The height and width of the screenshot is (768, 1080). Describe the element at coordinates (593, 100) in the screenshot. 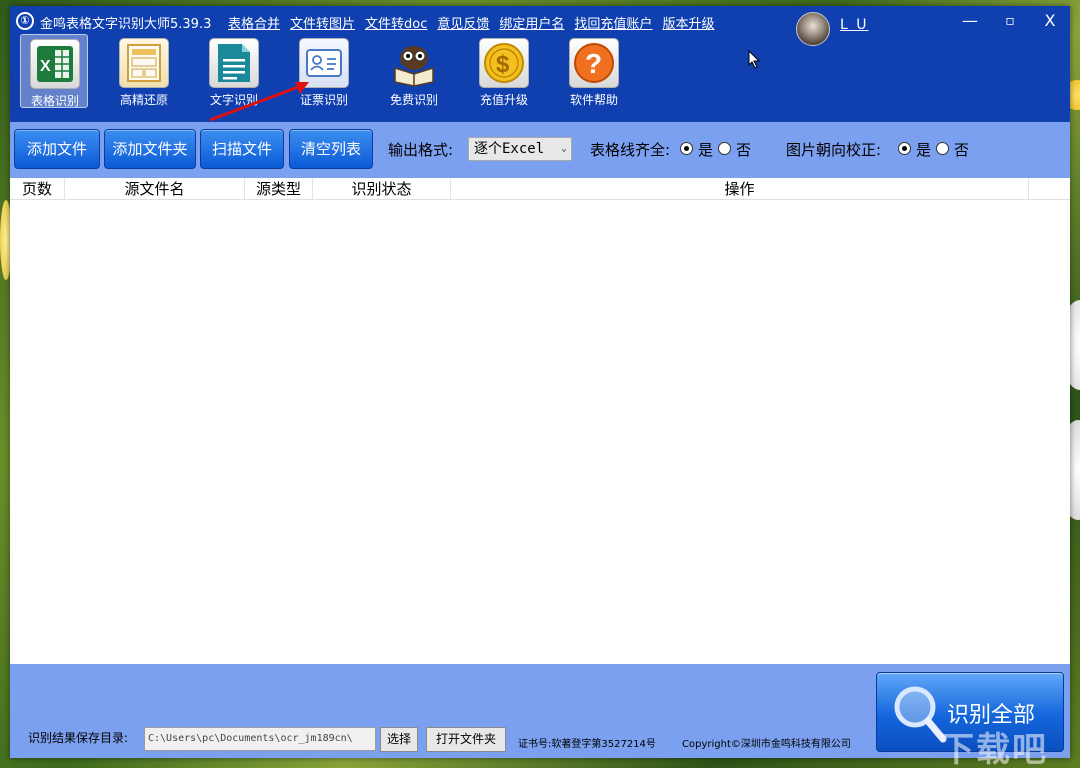

I see `tool-label: 软件帮助` at that location.